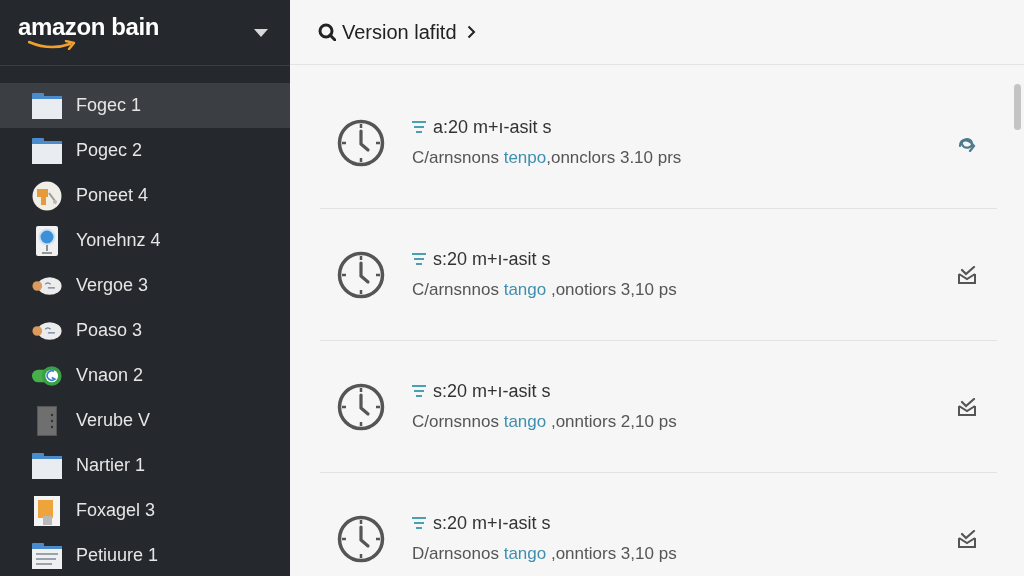 This screenshot has height=576, width=1024. I want to click on document-icon, so click(47, 510).